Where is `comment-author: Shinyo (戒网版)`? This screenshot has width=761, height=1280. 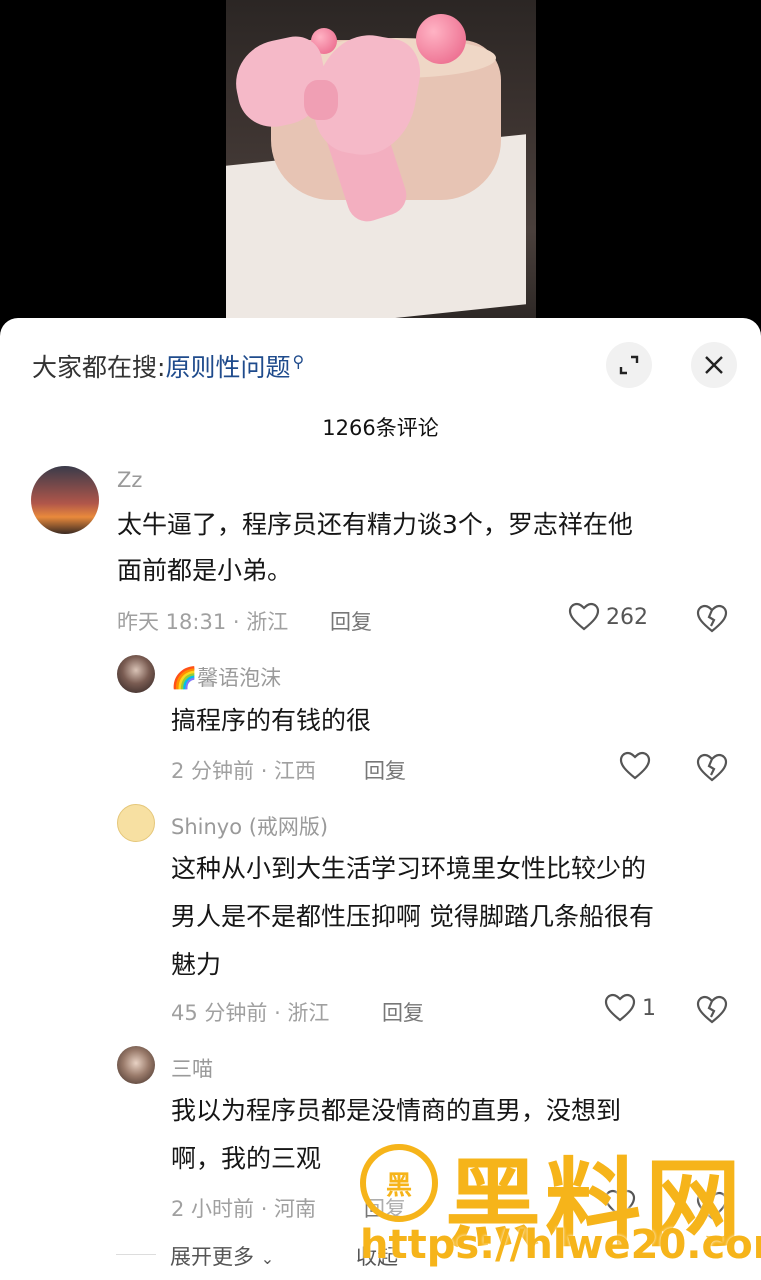
comment-author: Shinyo (戒网版) is located at coordinates (249, 826).